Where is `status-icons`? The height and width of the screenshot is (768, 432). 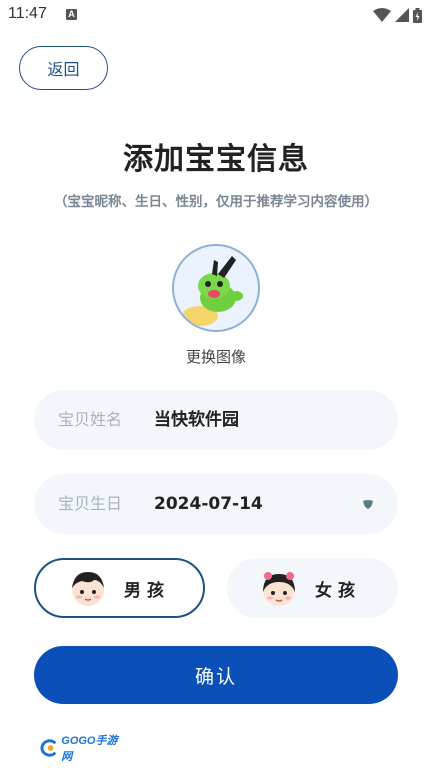 status-icons is located at coordinates (397, 15).